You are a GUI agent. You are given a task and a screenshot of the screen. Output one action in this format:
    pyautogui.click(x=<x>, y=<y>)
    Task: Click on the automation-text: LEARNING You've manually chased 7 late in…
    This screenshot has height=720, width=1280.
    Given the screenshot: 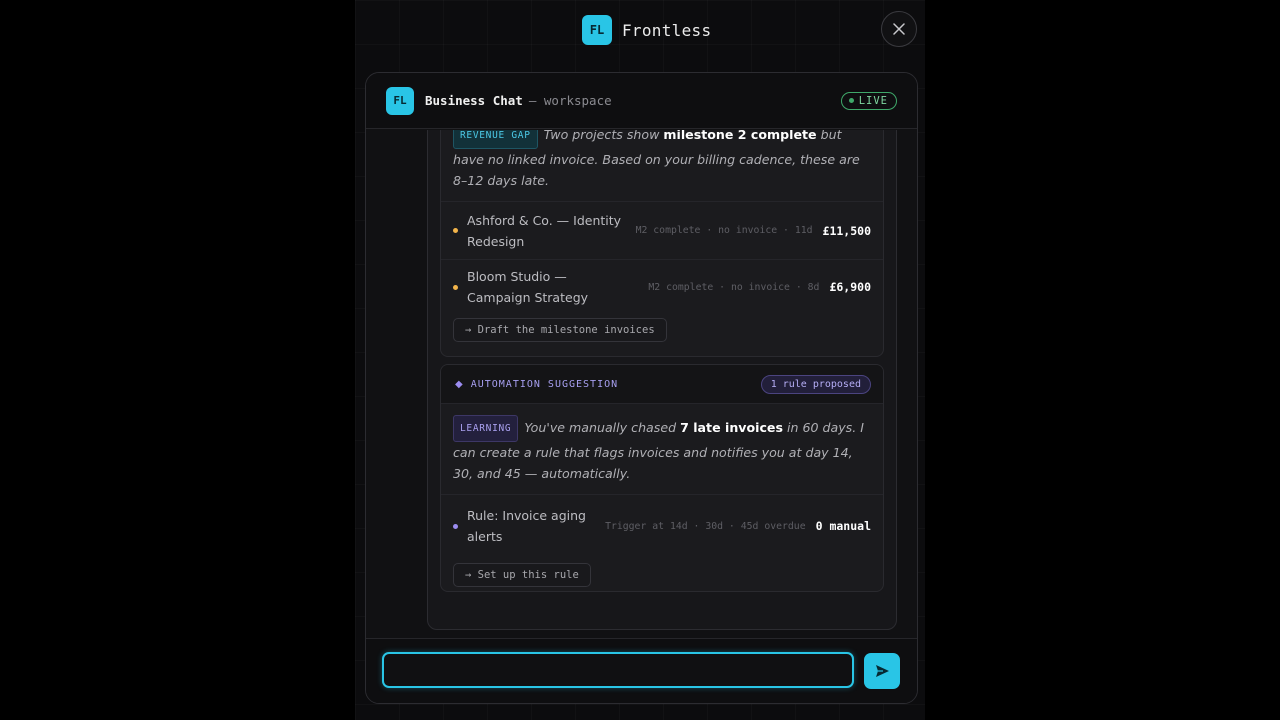 What is the action you would take?
    pyautogui.click(x=662, y=449)
    